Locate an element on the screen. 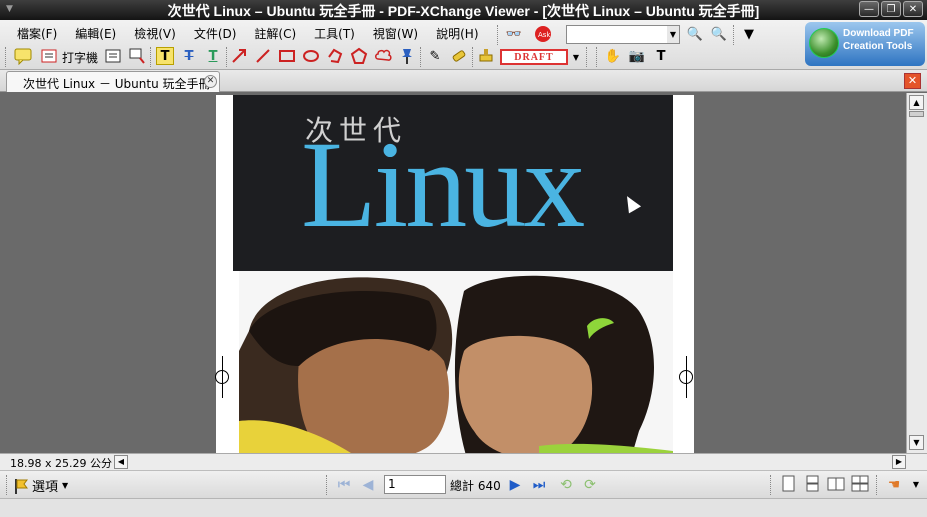  globe-download-icon is located at coordinates (824, 43).